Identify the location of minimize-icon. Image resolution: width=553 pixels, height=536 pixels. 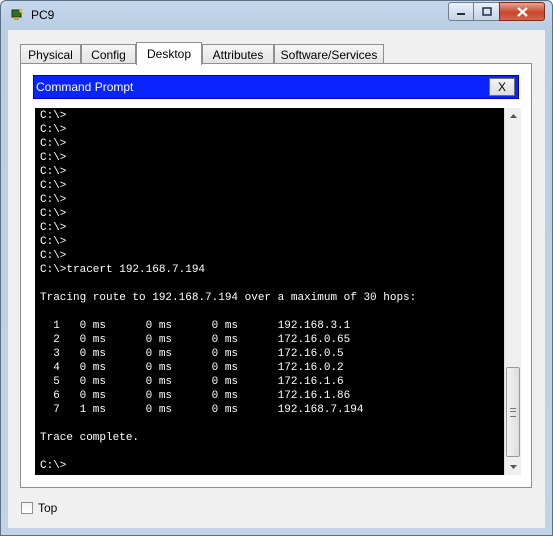
(461, 13).